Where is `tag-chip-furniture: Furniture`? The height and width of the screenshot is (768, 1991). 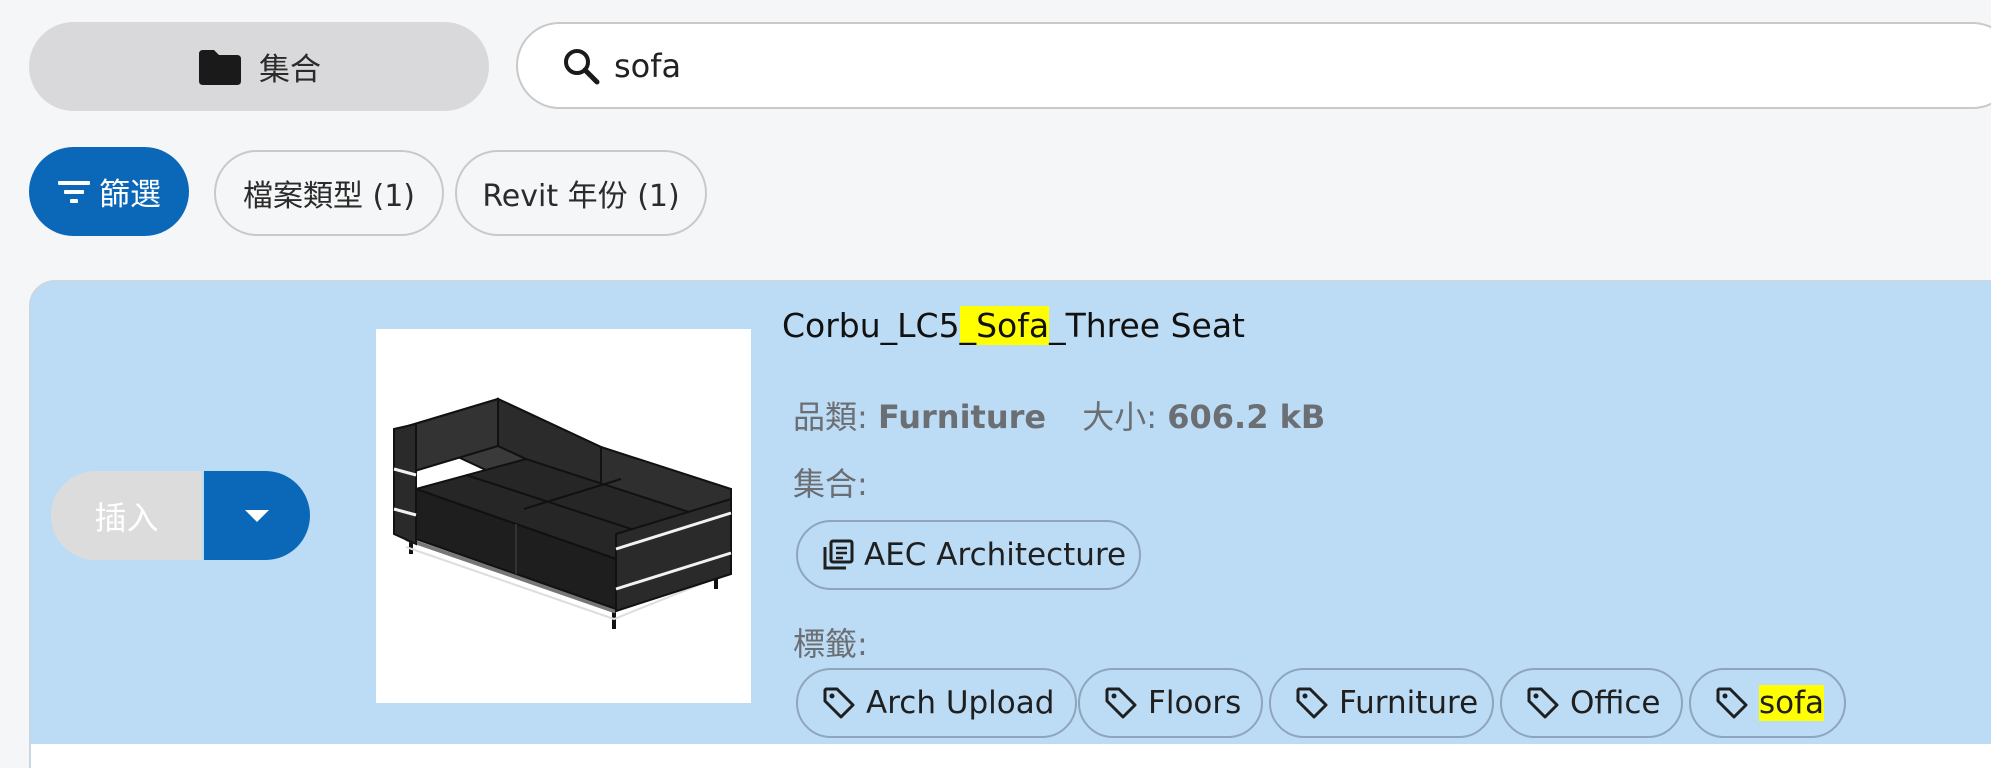
tag-chip-furniture: Furniture is located at coordinates (1381, 703).